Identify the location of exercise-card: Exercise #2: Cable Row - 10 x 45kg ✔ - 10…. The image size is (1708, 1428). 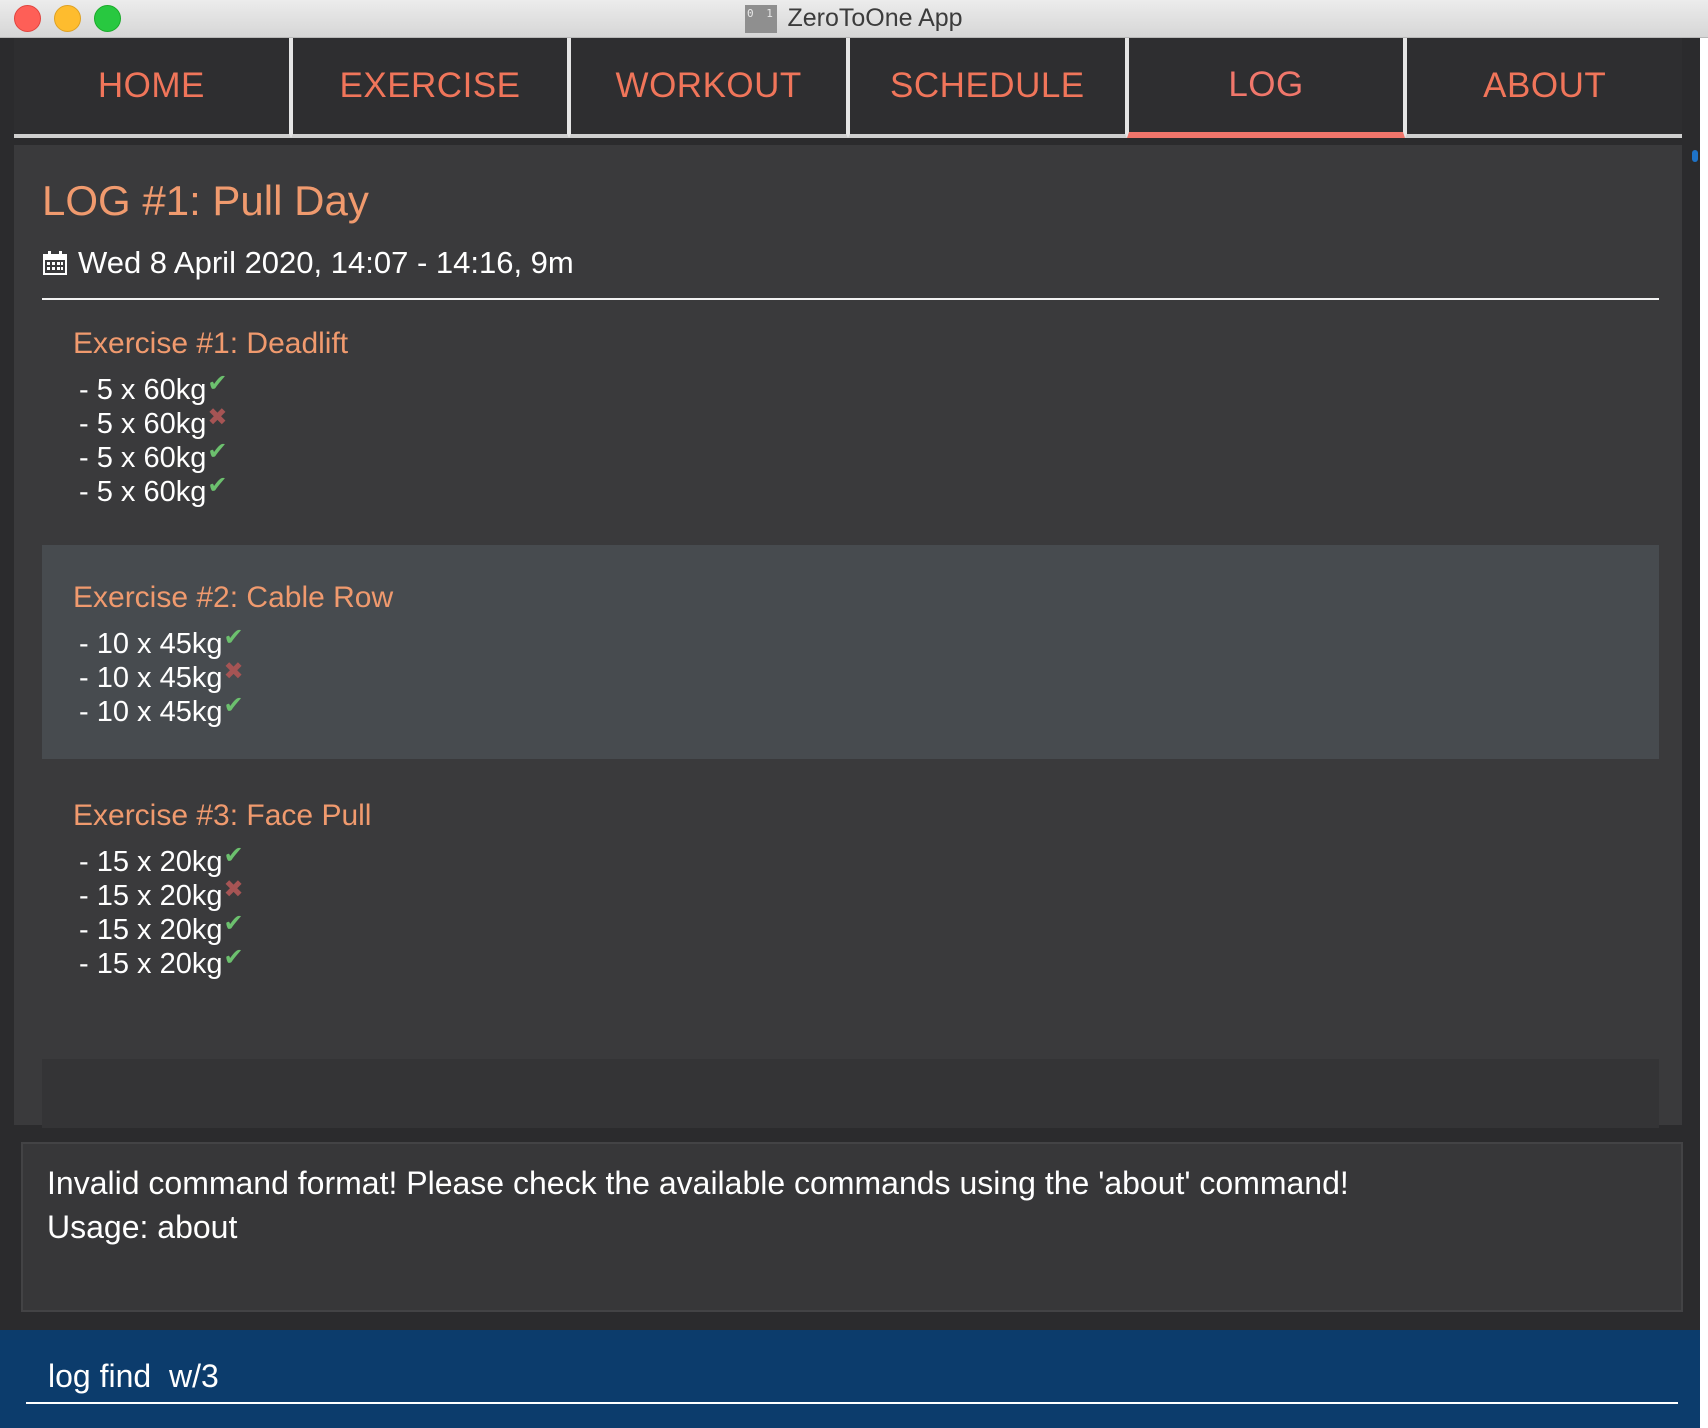
(850, 652).